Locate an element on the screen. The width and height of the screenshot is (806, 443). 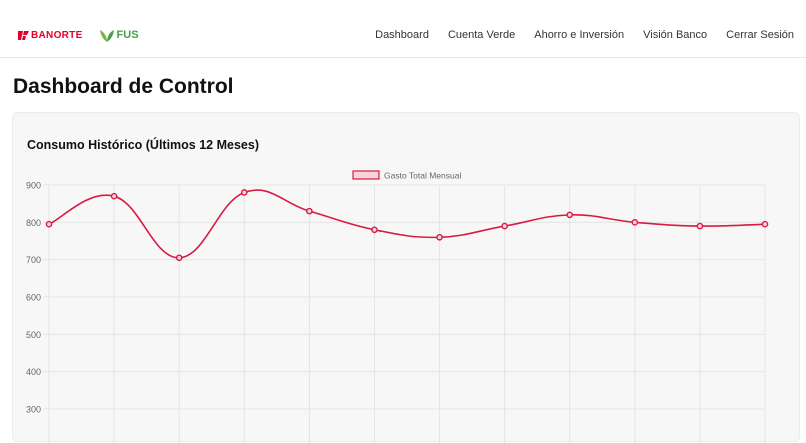
legend-label: Gasto Total Mensual is located at coordinates (422, 176).